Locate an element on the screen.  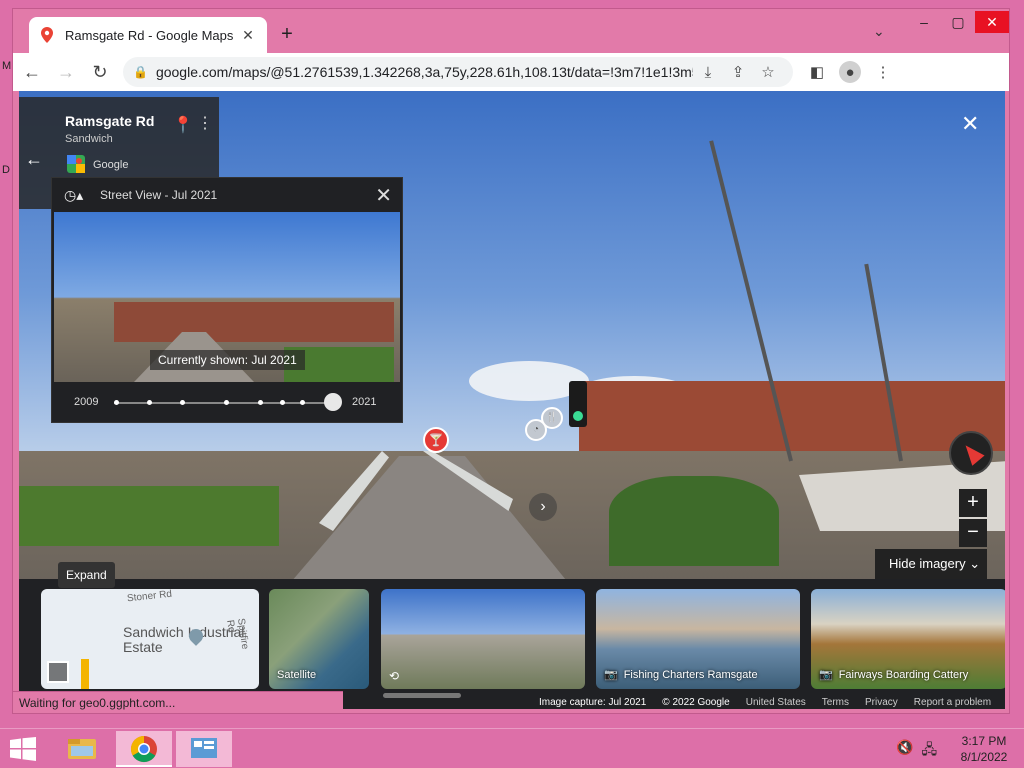
lock-icon: 🔒 is located at coordinates (140, 72).